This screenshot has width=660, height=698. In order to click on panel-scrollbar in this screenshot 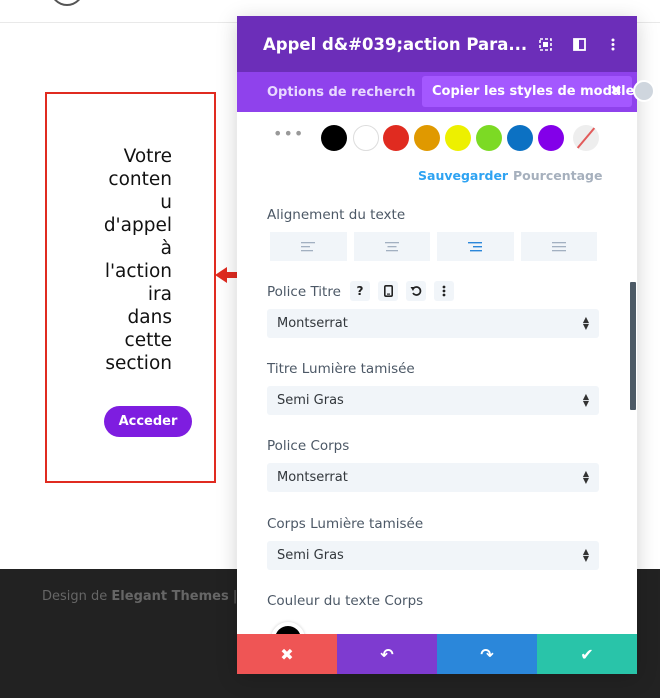, I will do `click(633, 346)`.